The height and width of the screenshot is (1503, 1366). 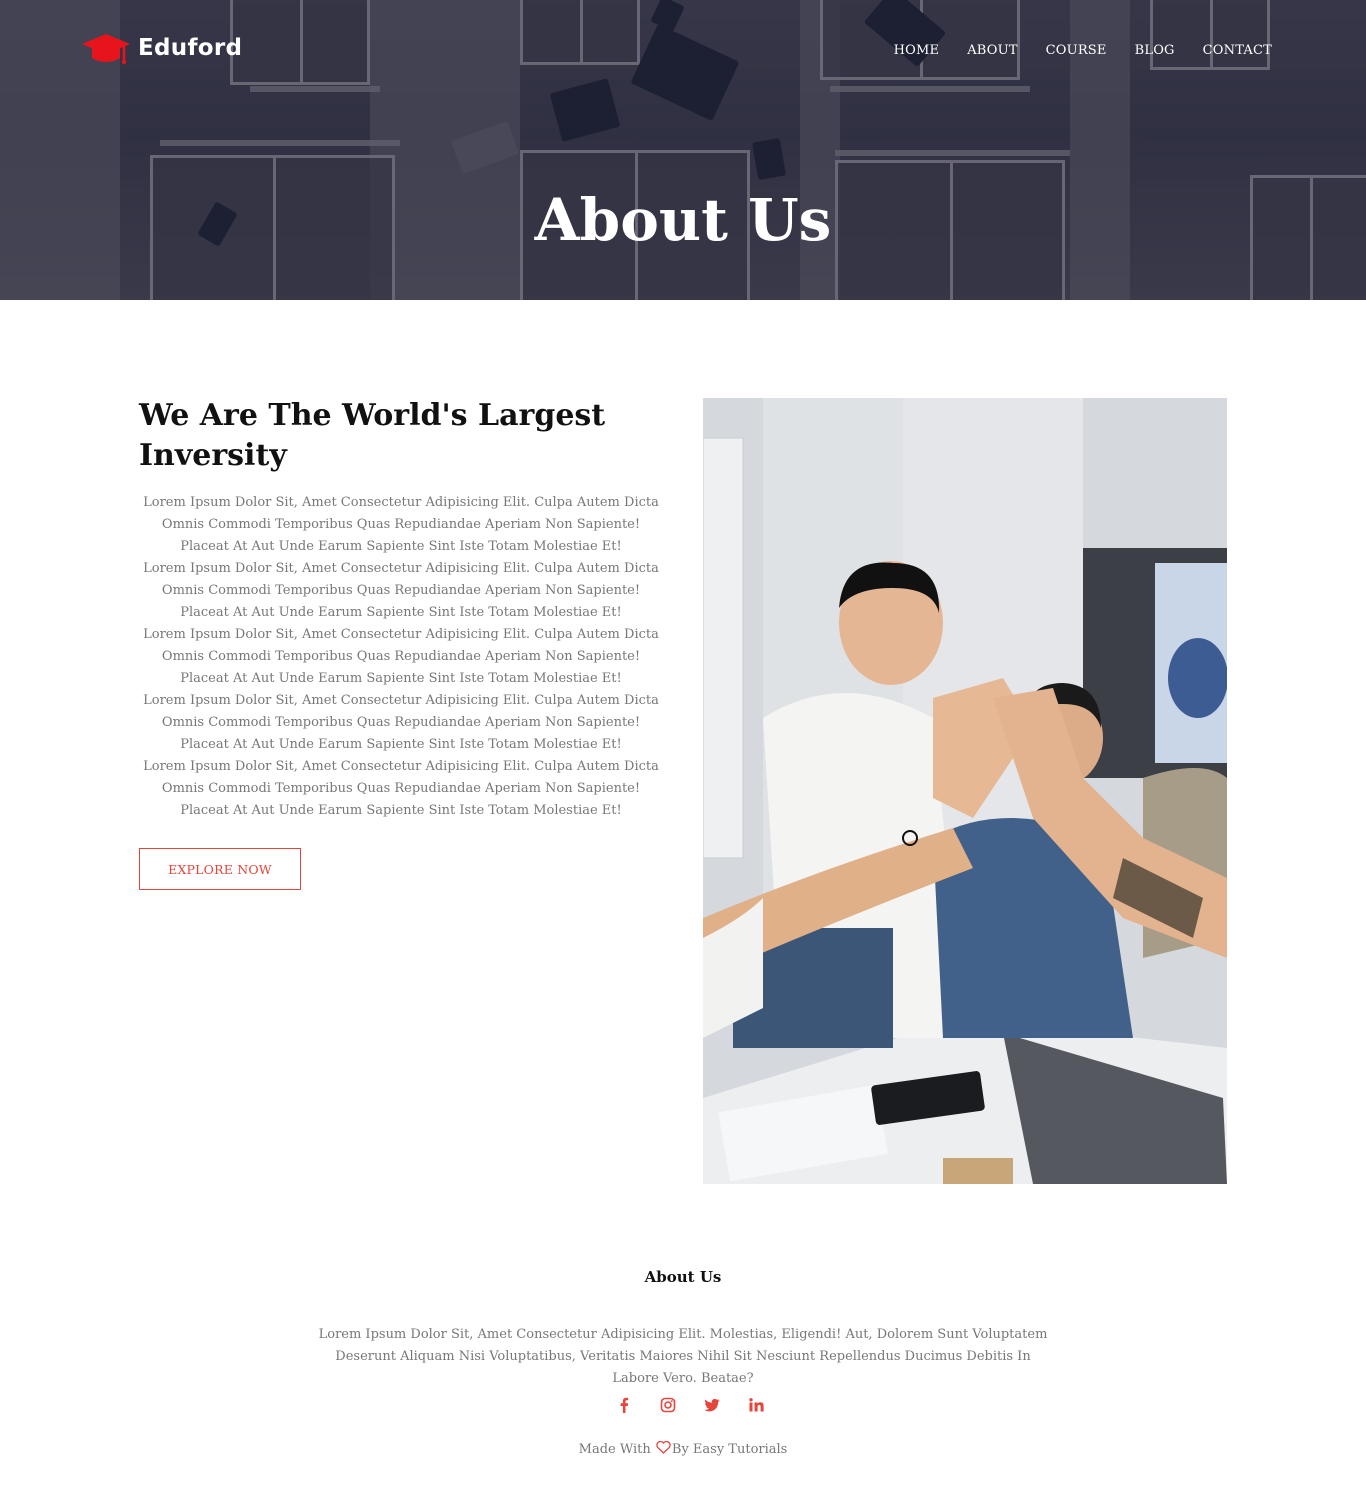 I want to click on footer-title: About Us, so click(x=683, y=1277).